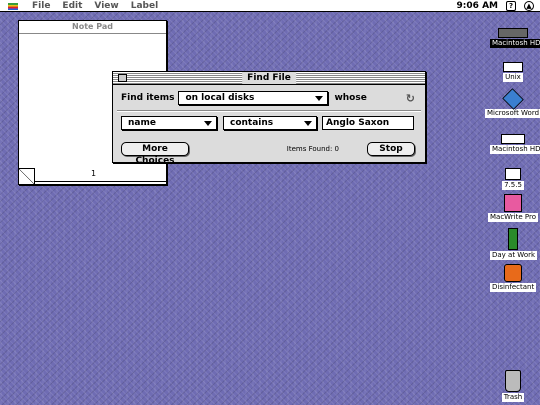 The image size is (540, 405). What do you see at coordinates (13, 6) in the screenshot?
I see `apple-menu-icon` at bounding box center [13, 6].